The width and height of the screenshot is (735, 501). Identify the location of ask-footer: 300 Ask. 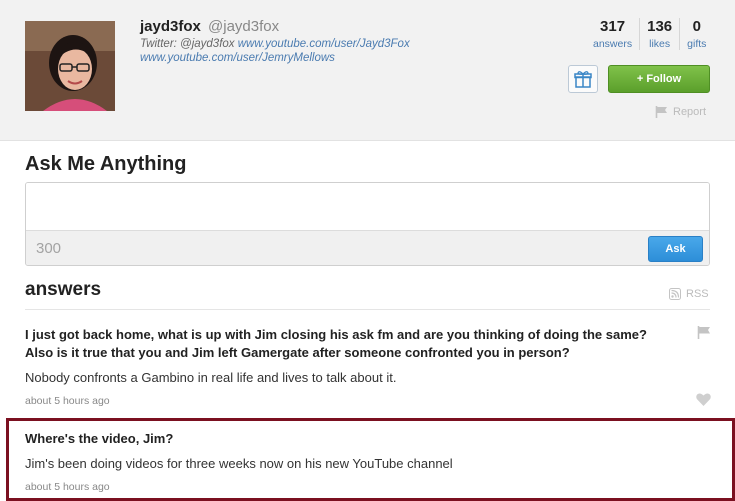
(367, 247).